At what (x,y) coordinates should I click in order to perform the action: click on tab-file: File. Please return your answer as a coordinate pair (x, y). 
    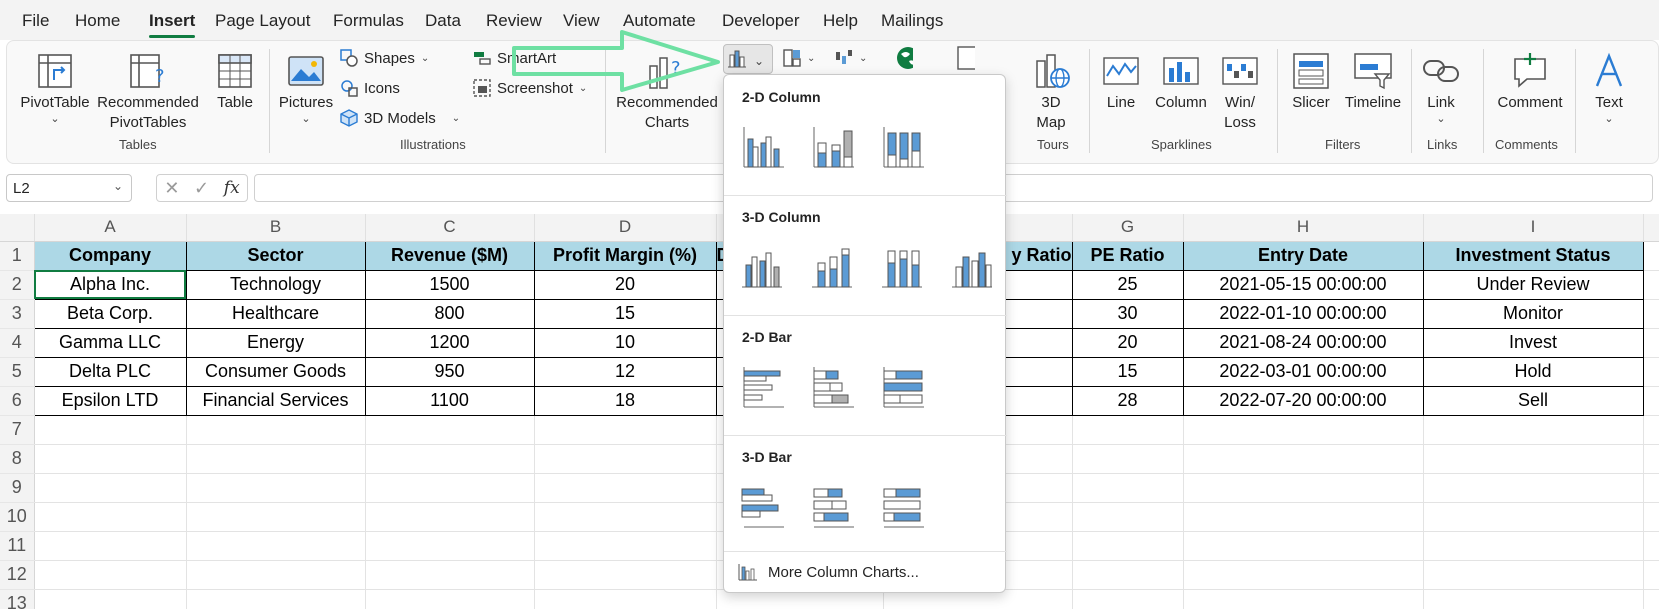
    Looking at the image, I should click on (35, 21).